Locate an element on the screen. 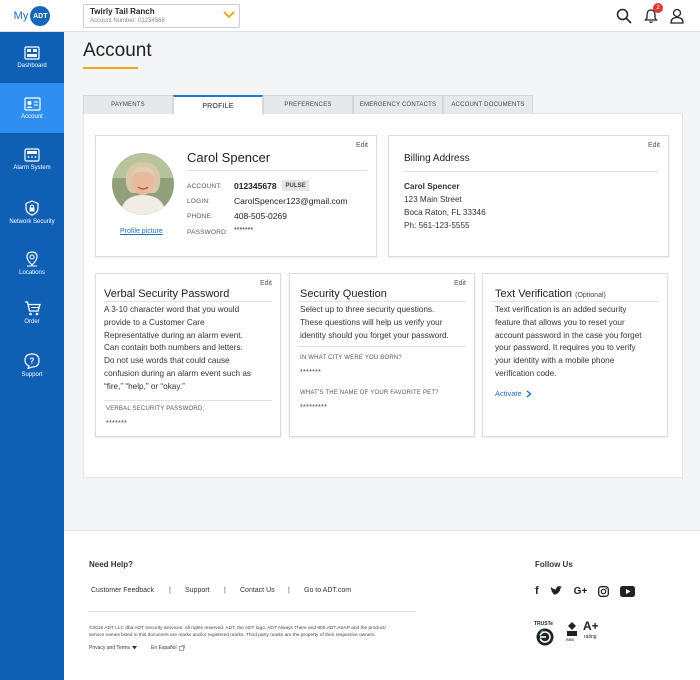  instagram-icon is located at coordinates (604, 591).